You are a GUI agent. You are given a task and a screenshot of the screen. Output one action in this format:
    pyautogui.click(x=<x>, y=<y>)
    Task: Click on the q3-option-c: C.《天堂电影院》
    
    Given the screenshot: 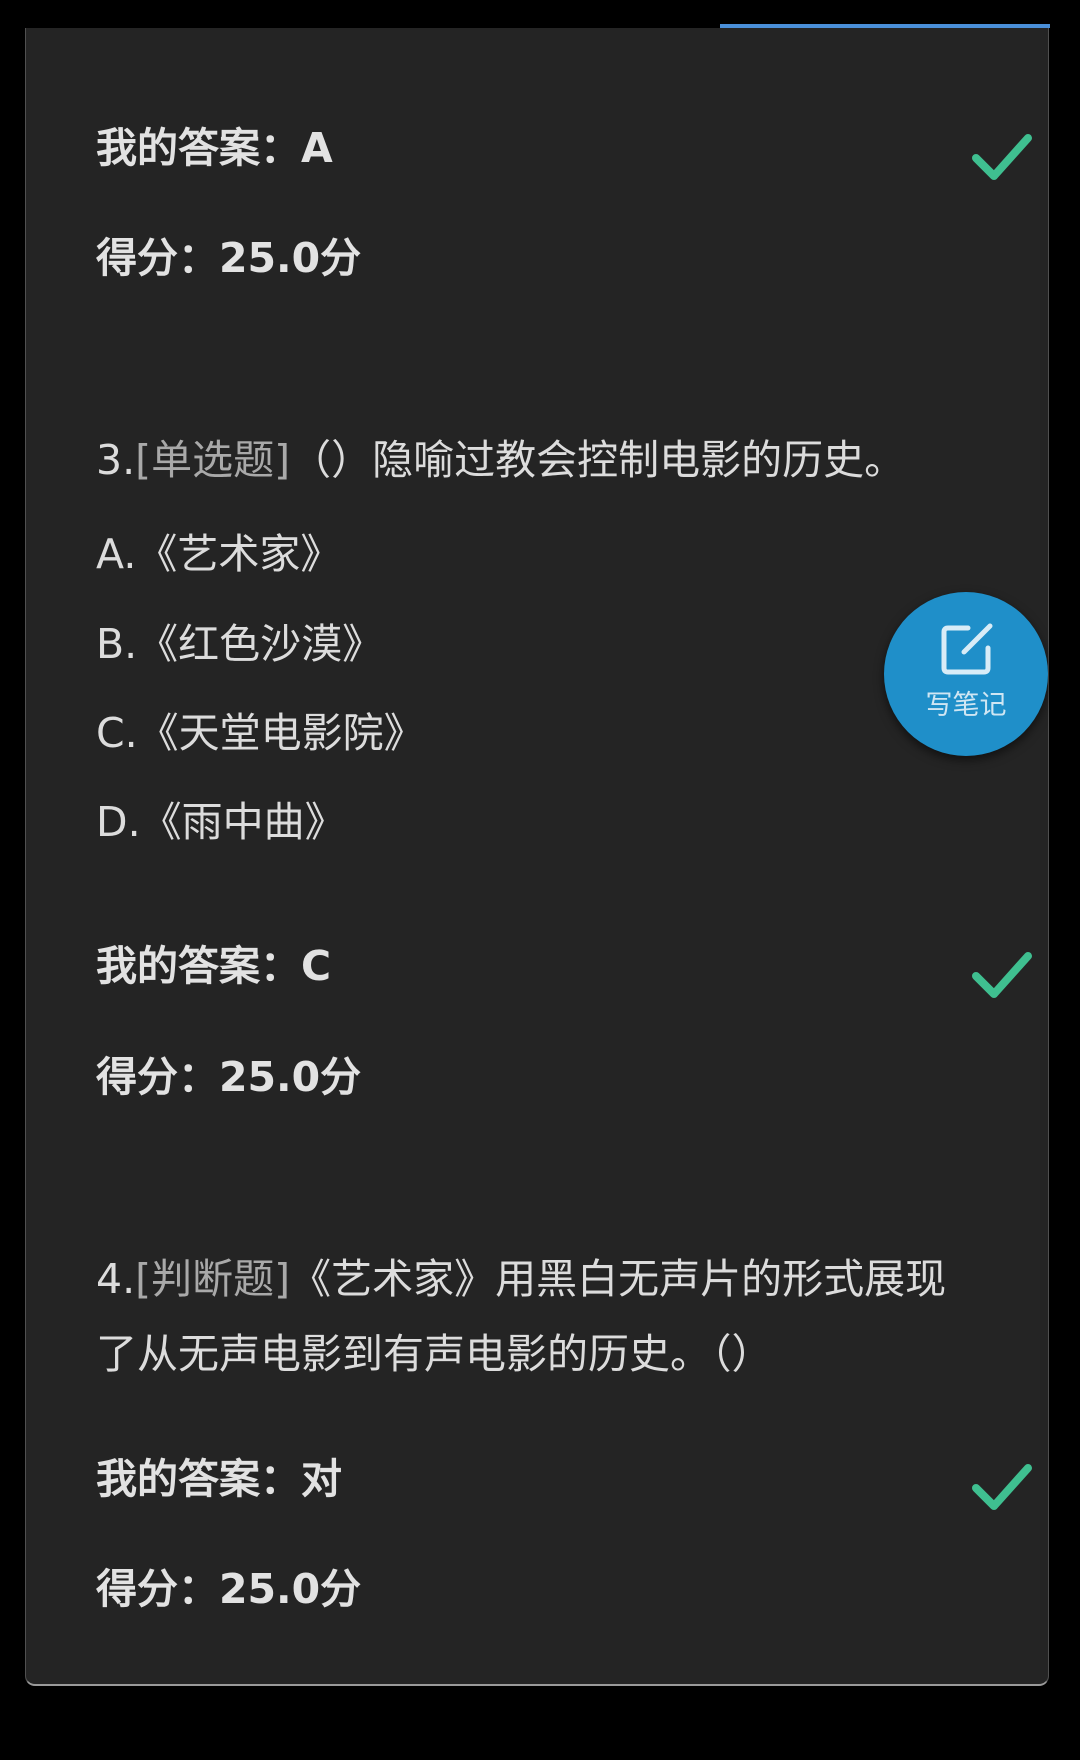 What is the action you would take?
    pyautogui.click(x=260, y=733)
    